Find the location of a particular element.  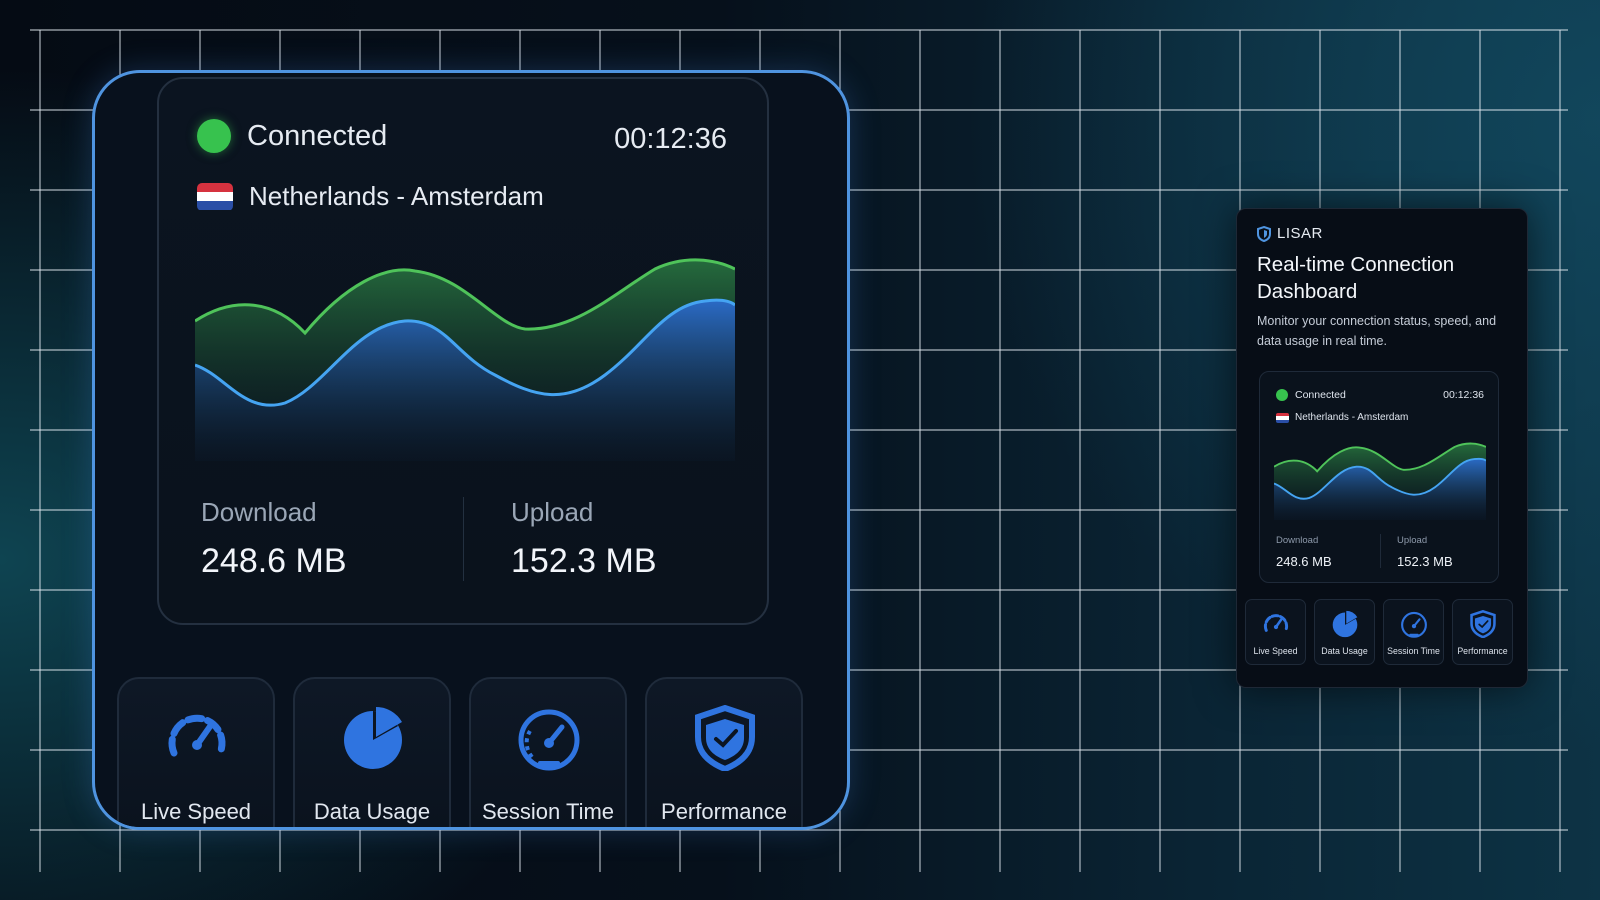

brand: LISAR is located at coordinates (1290, 233).